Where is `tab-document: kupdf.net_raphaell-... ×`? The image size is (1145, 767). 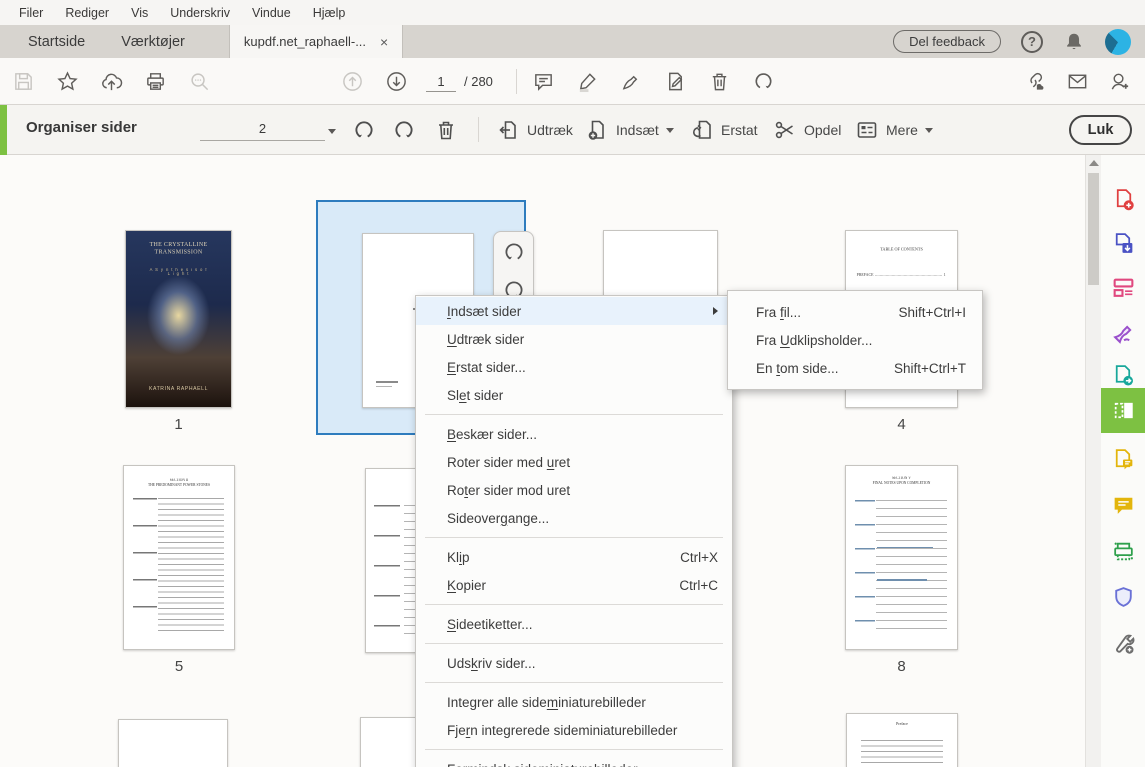 tab-document: kupdf.net_raphaell-... × is located at coordinates (316, 41).